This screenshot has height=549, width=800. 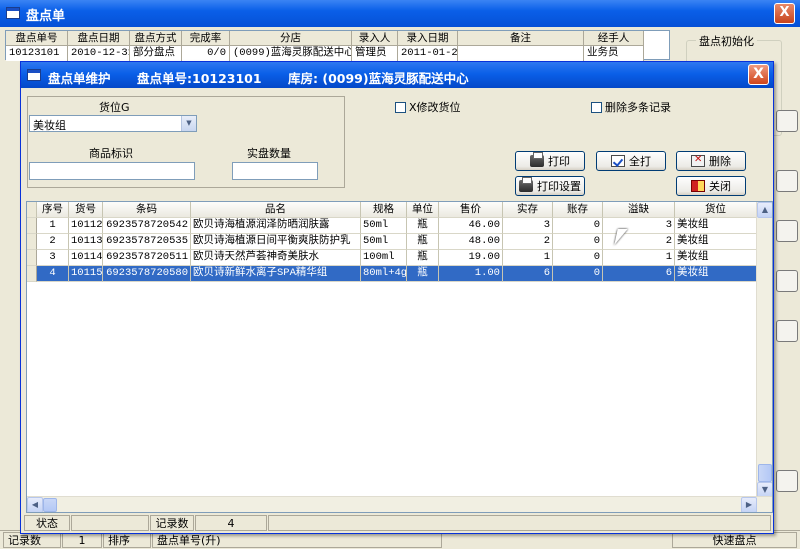 I want to click on exit-icon, so click(x=698, y=186).